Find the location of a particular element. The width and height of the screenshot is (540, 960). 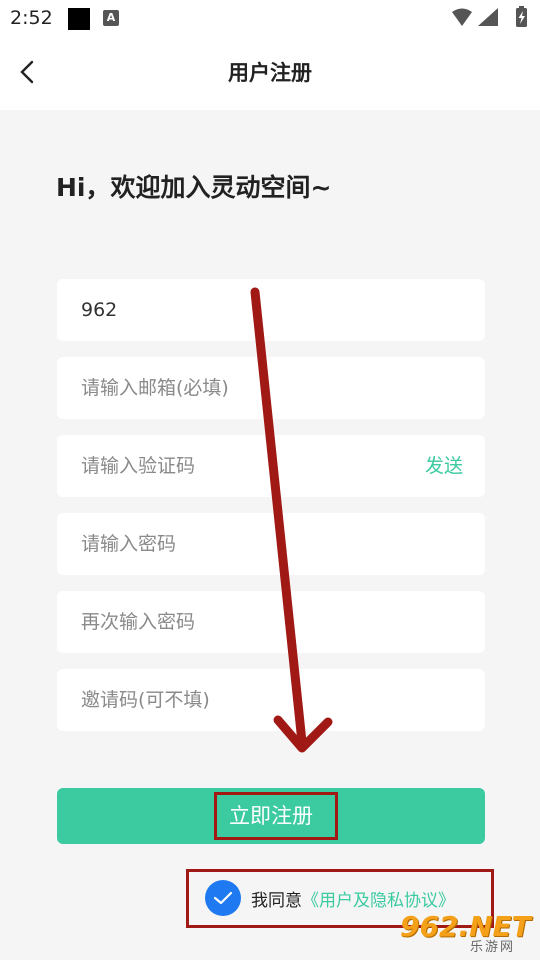

email-input is located at coordinates (271, 388).